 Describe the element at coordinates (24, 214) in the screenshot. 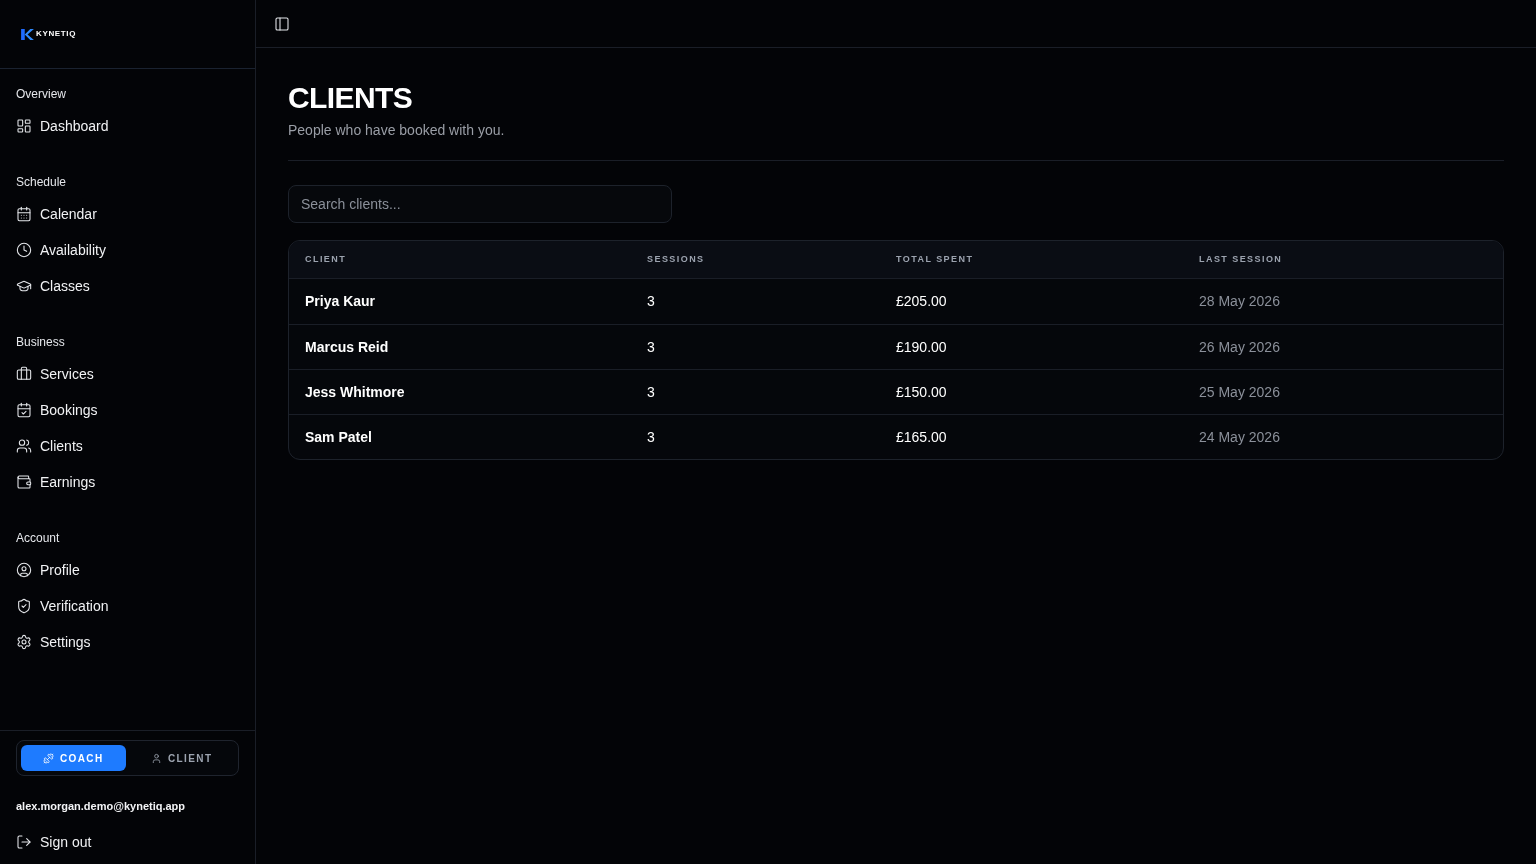

I see `calendar-icon` at that location.